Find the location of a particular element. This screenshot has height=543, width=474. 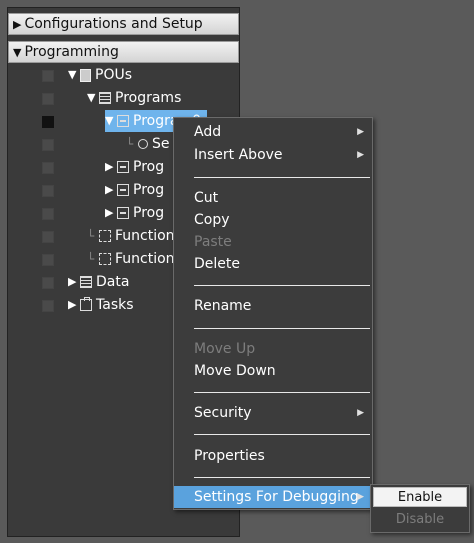

tree-item-label: Se is located at coordinates (161, 144).